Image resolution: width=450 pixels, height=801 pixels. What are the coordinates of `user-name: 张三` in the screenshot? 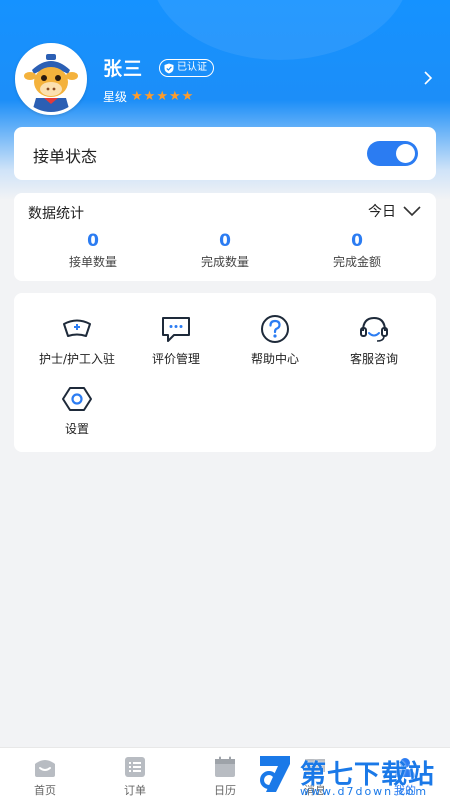 It's located at (123, 69).